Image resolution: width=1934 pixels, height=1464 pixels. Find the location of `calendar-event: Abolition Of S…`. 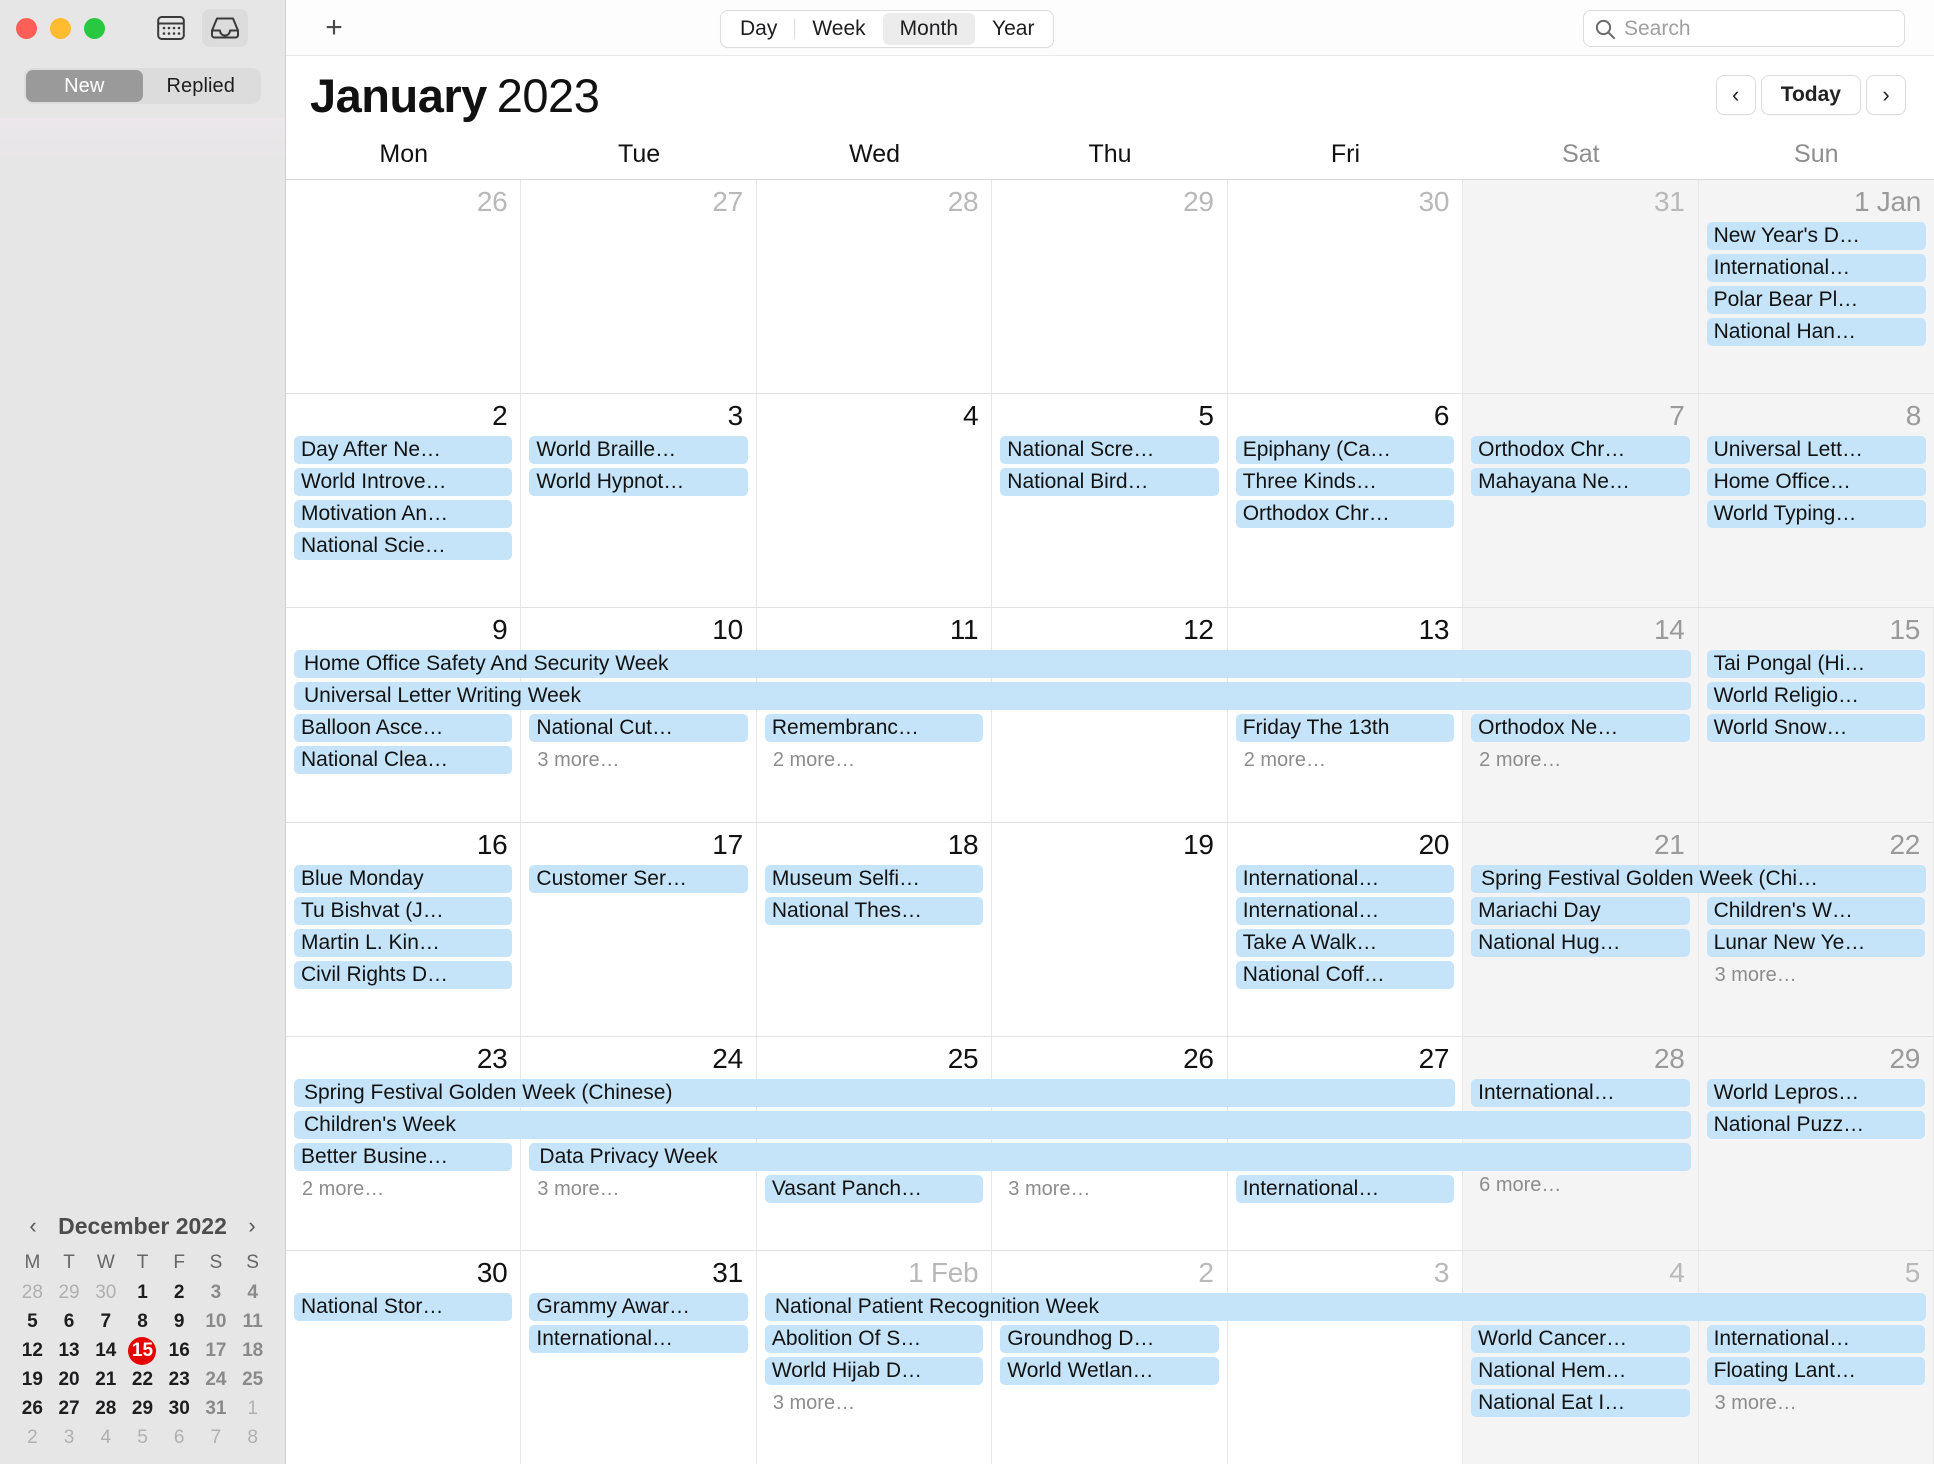

calendar-event: Abolition Of S… is located at coordinates (874, 1338).